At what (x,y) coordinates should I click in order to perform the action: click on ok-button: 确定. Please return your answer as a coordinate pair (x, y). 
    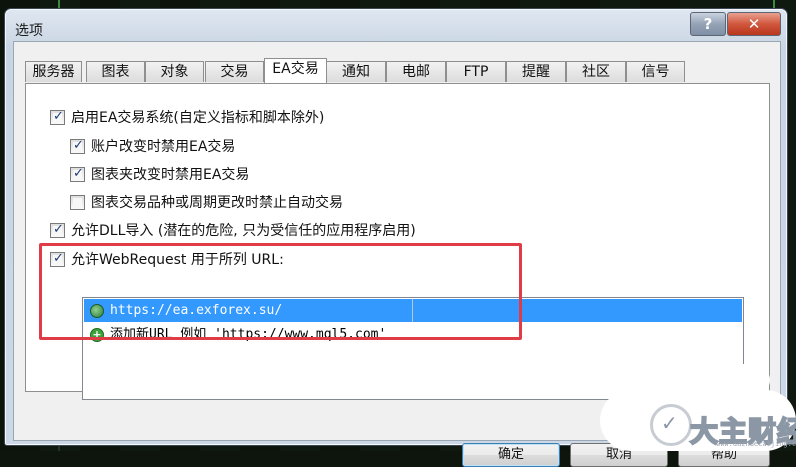
    Looking at the image, I should click on (511, 455).